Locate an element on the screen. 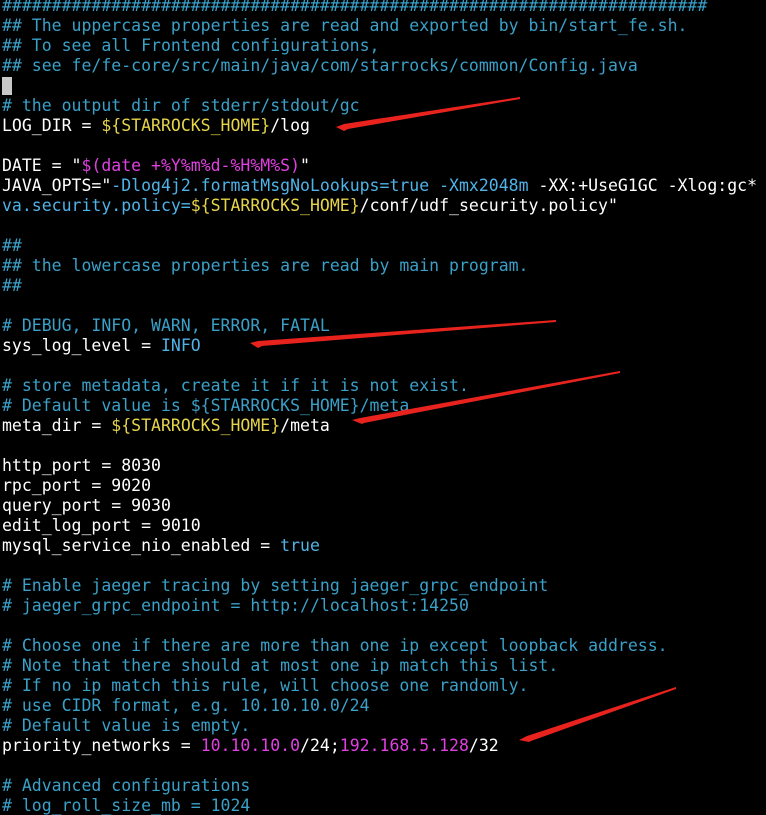 Image resolution: width=766 pixels, height=815 pixels. config-flag: va.security.policy= is located at coordinates (96, 205).